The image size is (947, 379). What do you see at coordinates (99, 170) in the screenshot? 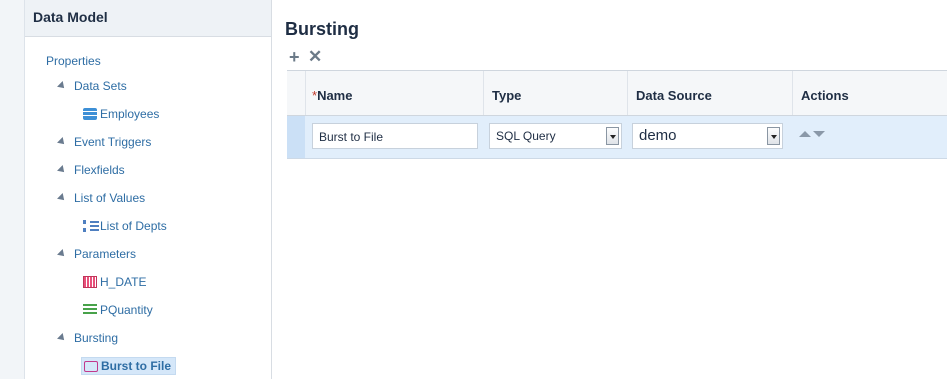
I see `tree-label: Flexfields` at bounding box center [99, 170].